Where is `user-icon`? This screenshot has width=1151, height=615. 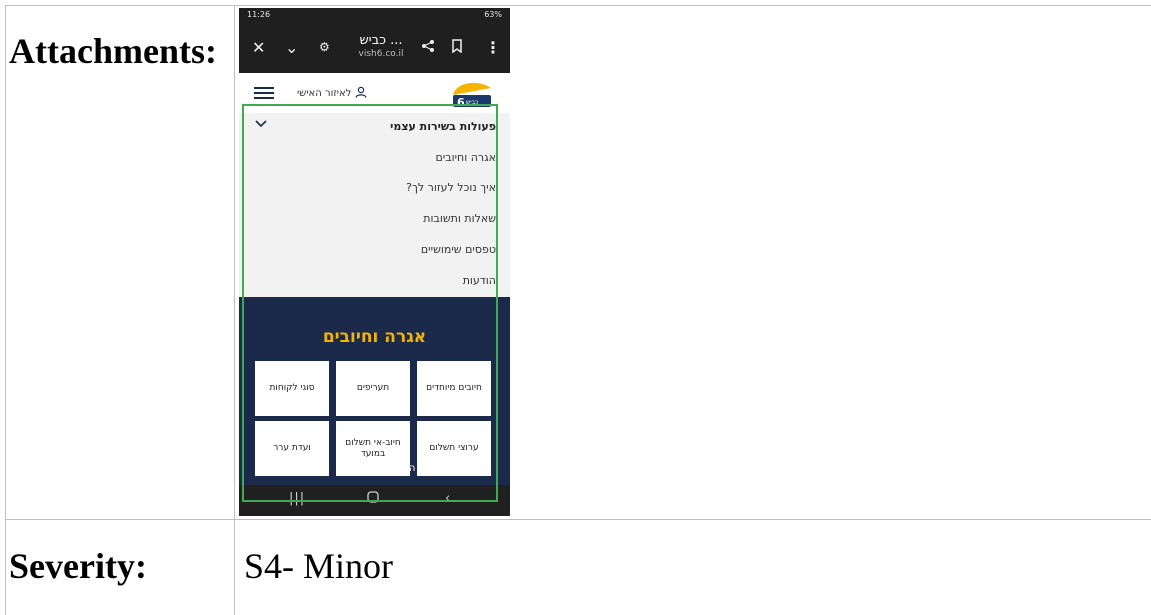 user-icon is located at coordinates (360, 92).